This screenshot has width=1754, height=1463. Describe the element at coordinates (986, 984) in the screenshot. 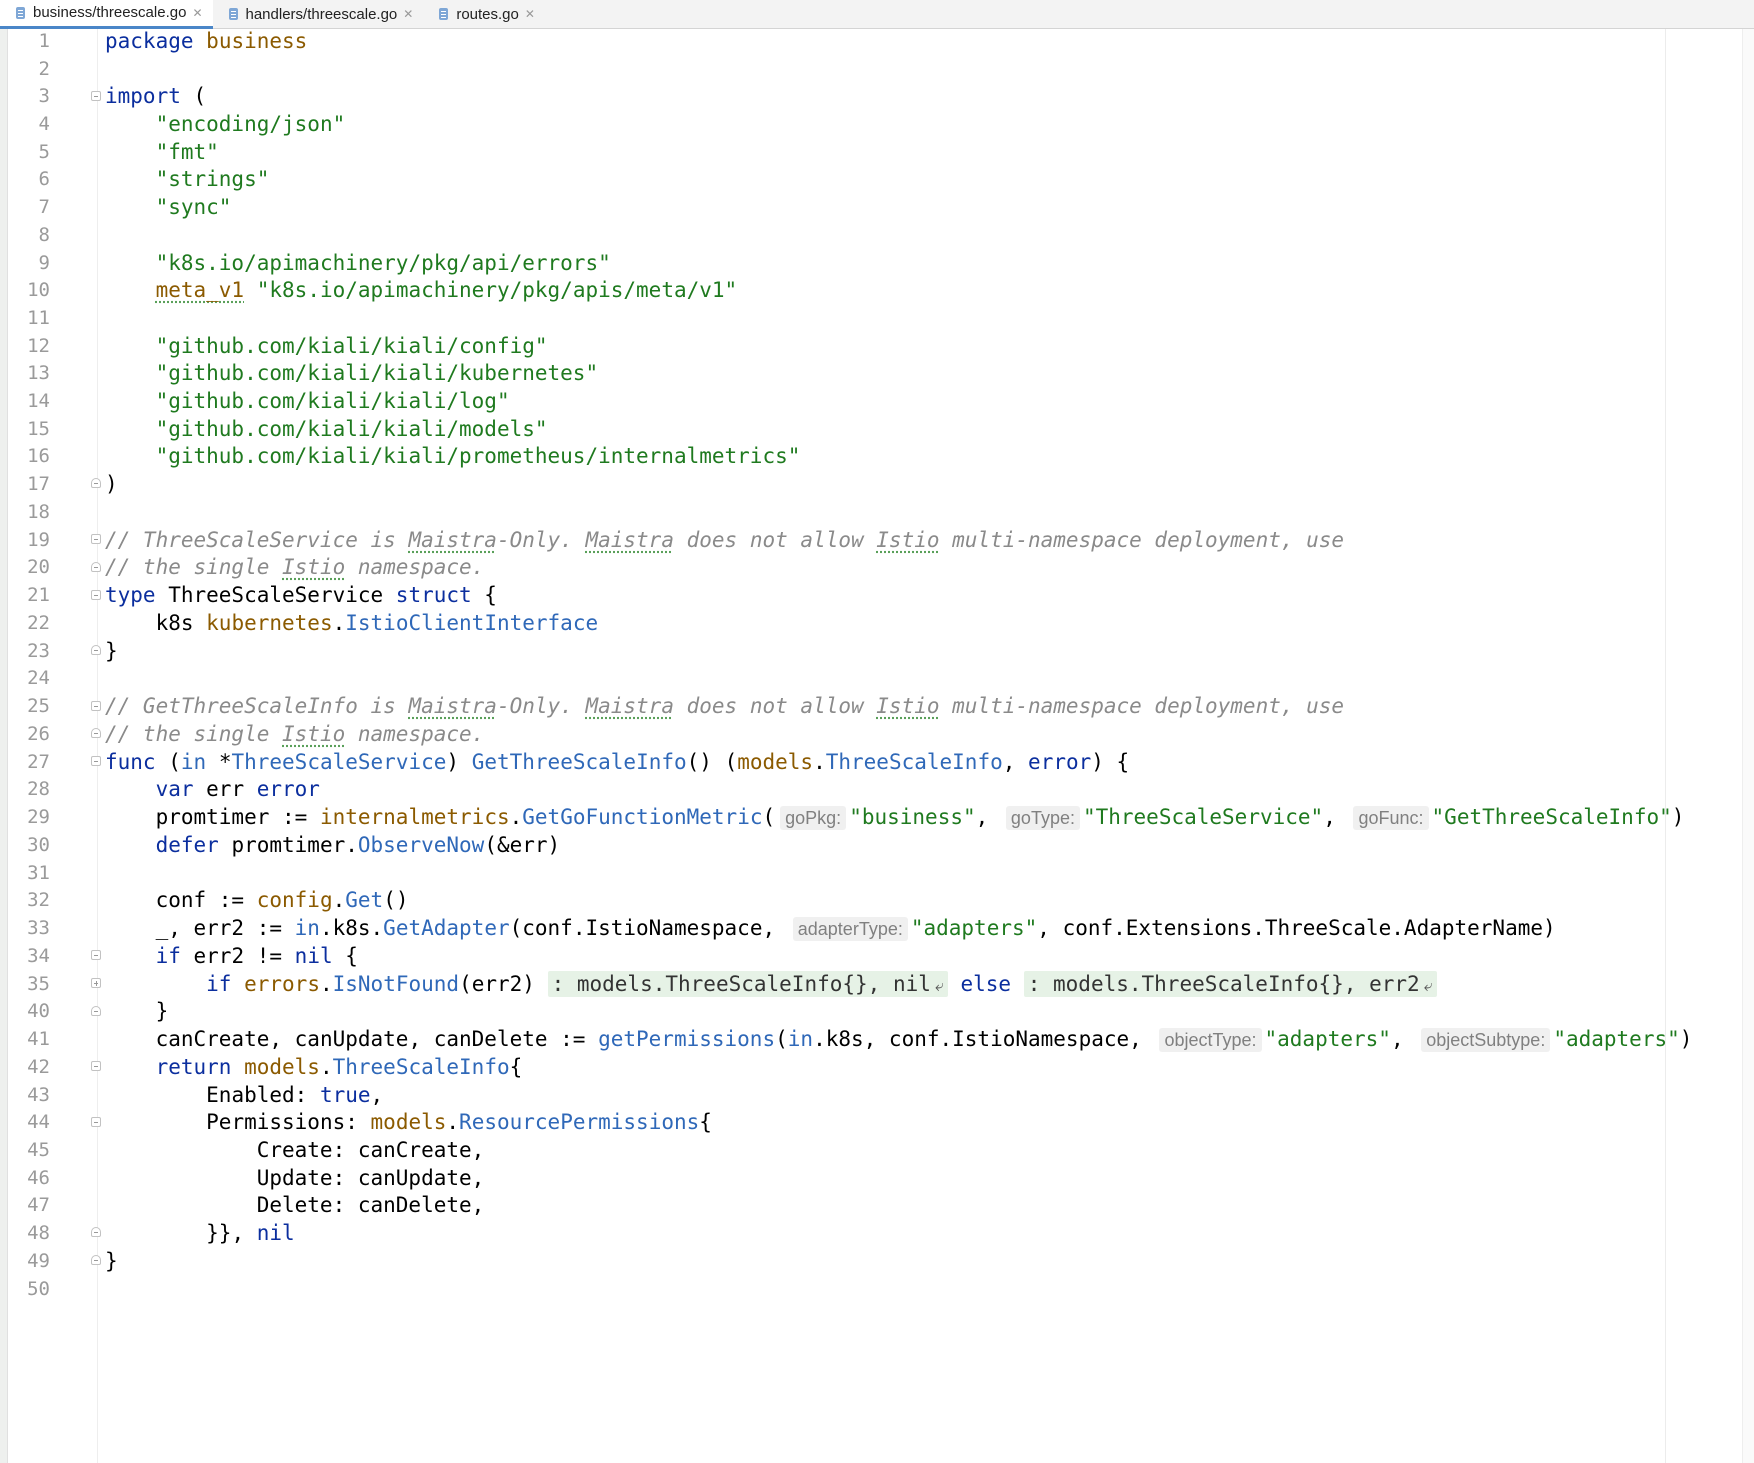

I see `keyword: else` at that location.